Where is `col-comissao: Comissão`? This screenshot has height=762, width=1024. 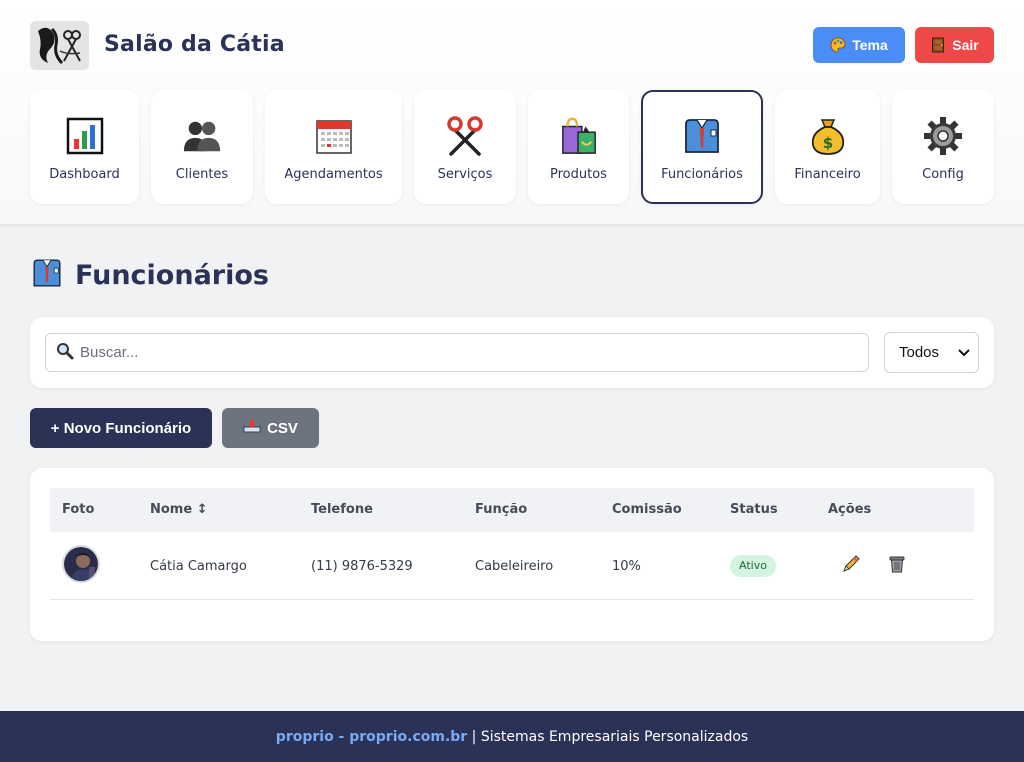 col-comissao: Comissão is located at coordinates (647, 509).